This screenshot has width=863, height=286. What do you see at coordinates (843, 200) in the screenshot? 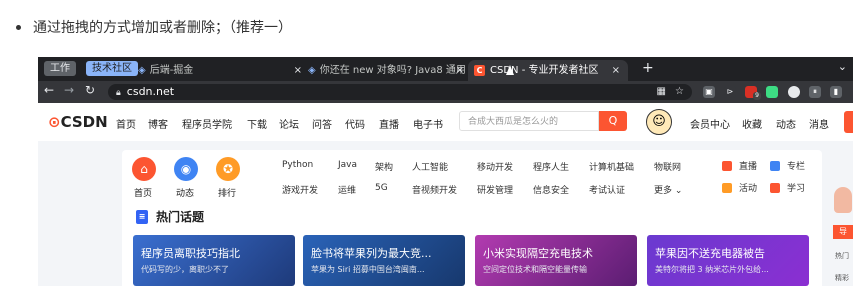
I see `mascot-icon` at bounding box center [843, 200].